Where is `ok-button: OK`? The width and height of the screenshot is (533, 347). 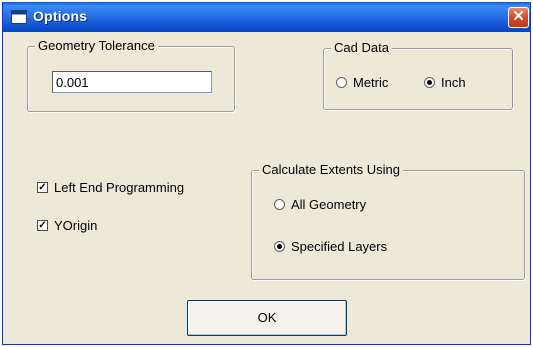 ok-button: OK is located at coordinates (267, 318).